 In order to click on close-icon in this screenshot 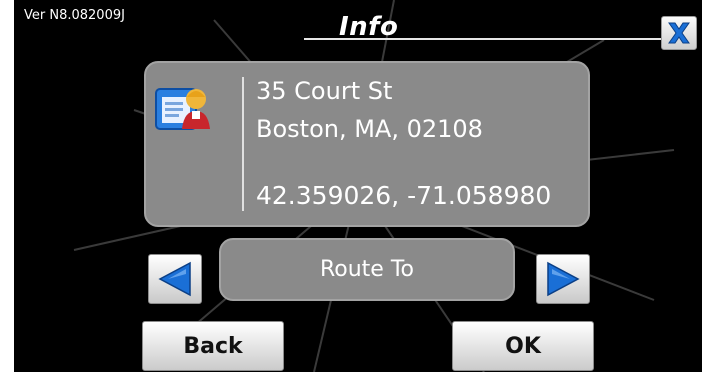, I will do `click(679, 33)`.